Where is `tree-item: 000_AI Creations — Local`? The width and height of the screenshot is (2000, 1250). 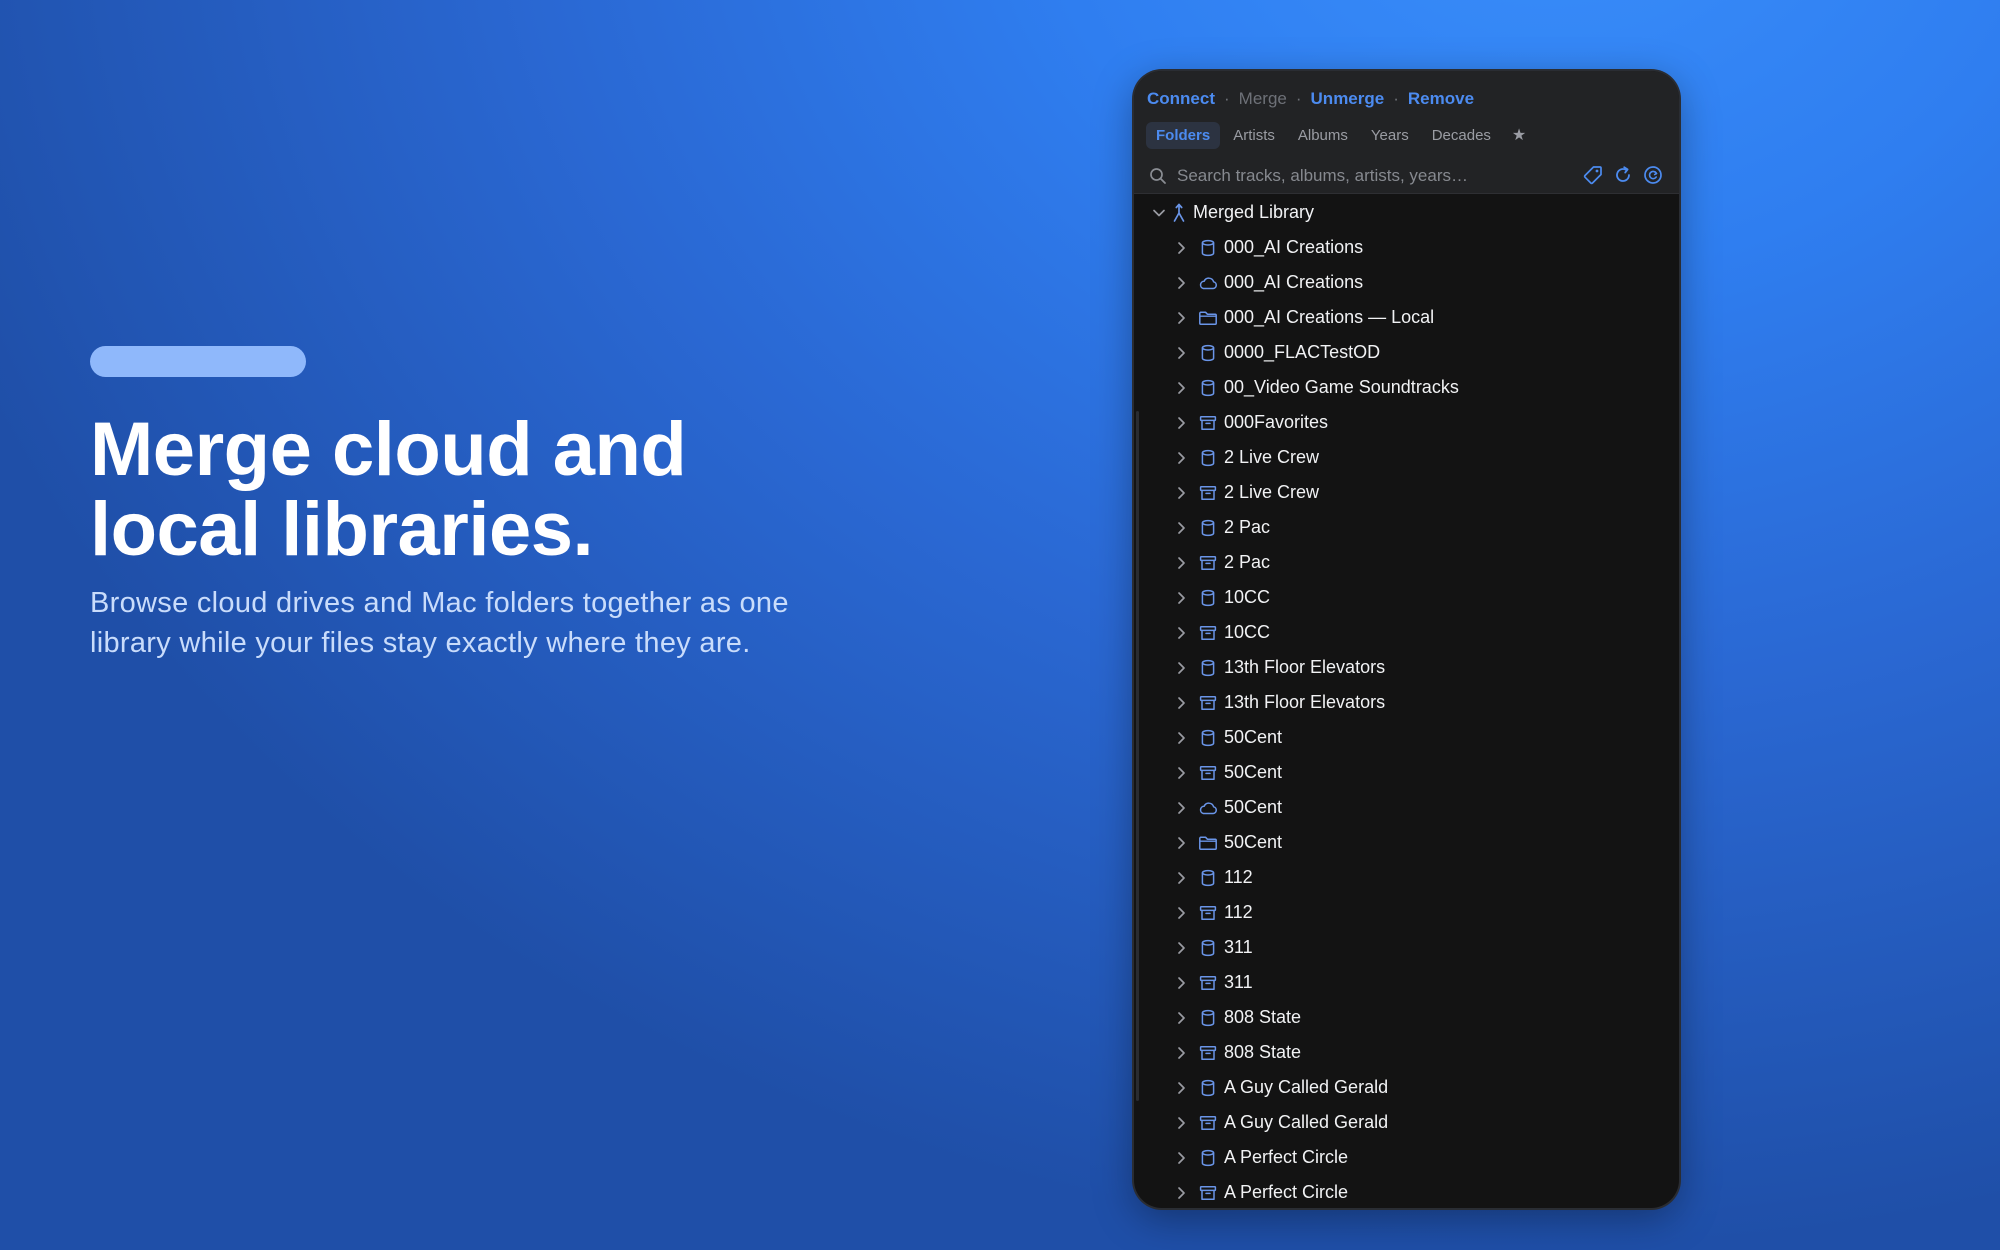
tree-item: 000_AI Creations — Local is located at coordinates (1406, 317).